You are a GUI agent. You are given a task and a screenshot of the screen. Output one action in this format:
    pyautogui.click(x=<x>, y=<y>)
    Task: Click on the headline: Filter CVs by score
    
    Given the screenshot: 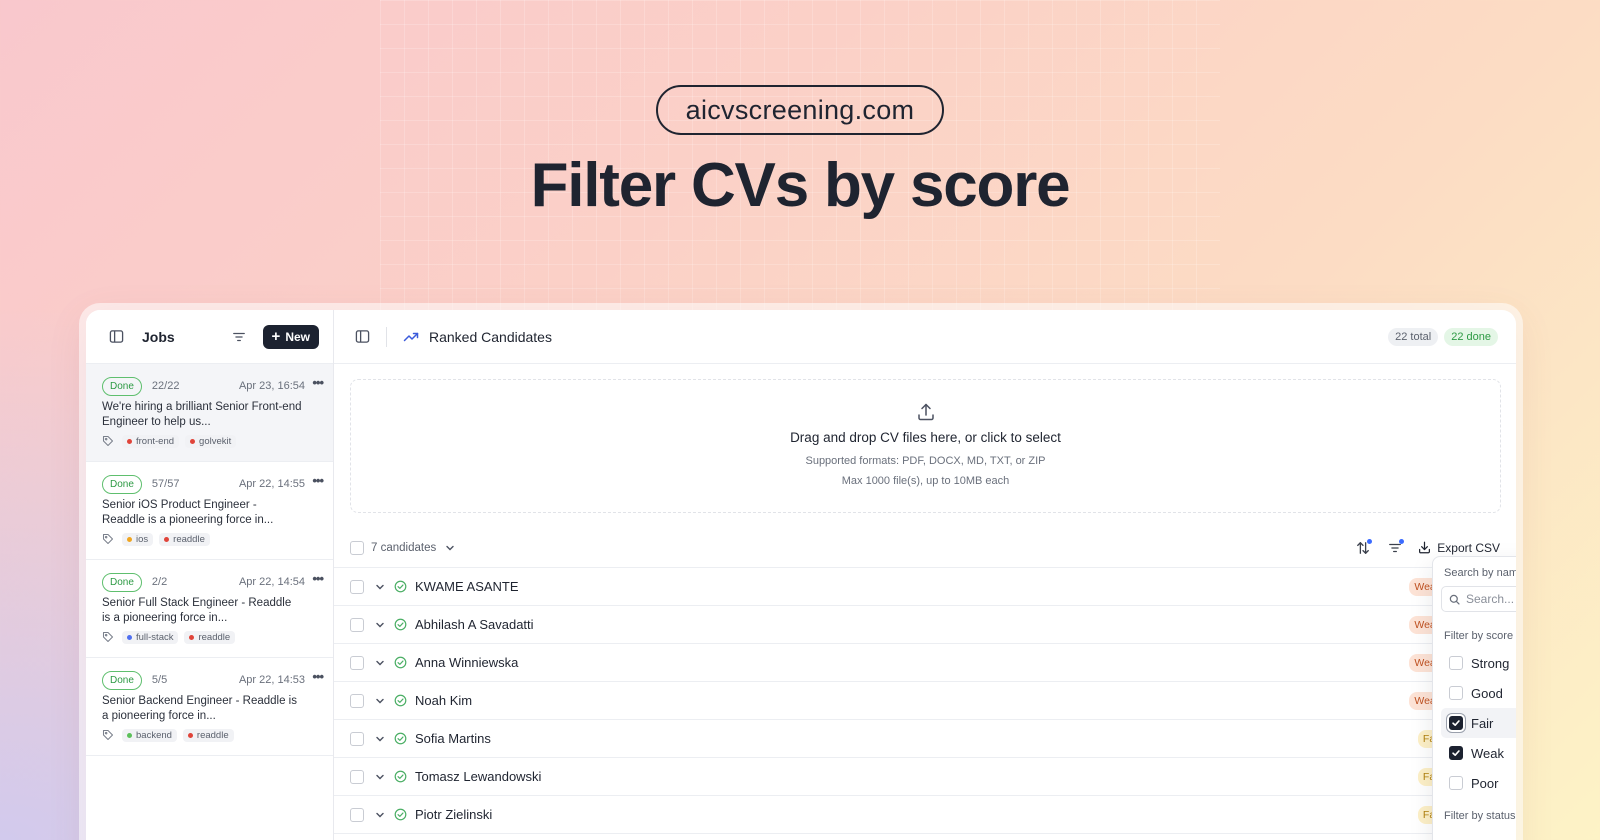 What is the action you would take?
    pyautogui.click(x=800, y=185)
    